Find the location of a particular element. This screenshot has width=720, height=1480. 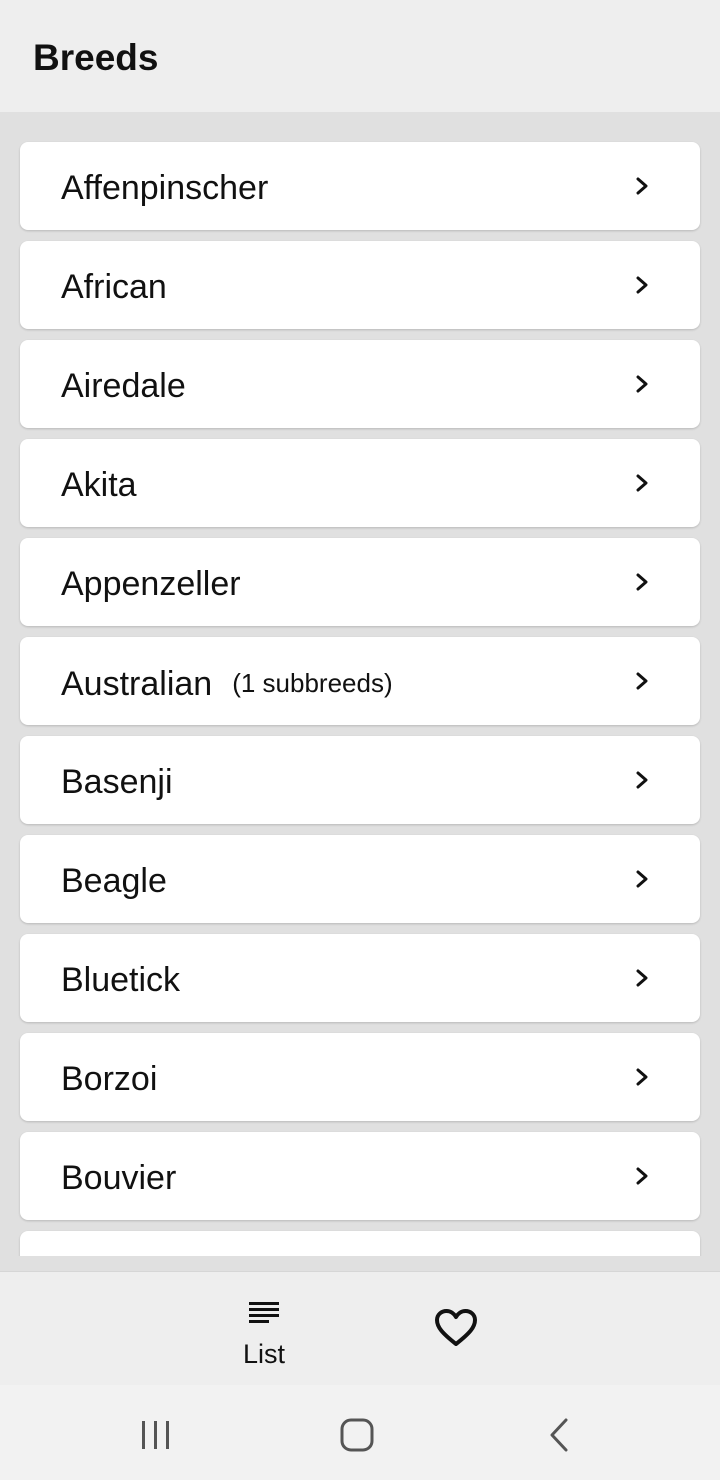

back-icon is located at coordinates (559, 1435).